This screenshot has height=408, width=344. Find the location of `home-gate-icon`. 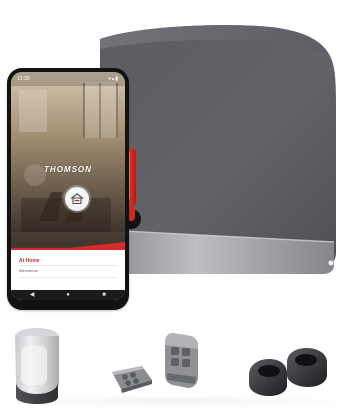

home-gate-icon is located at coordinates (77, 199).